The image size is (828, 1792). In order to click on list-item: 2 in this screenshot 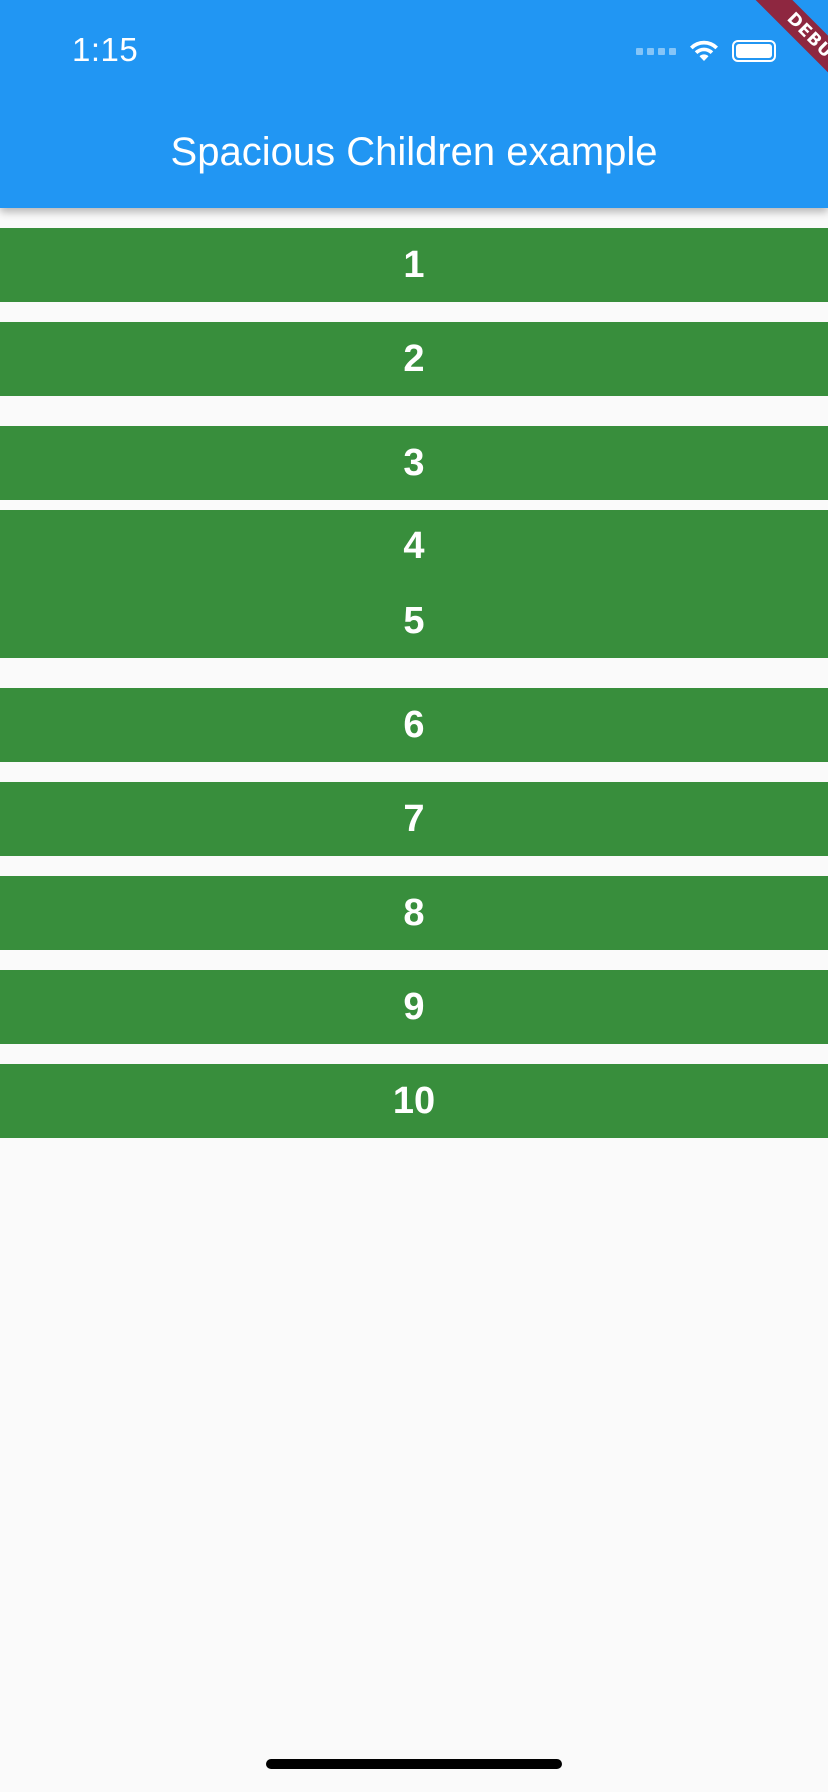, I will do `click(414, 359)`.